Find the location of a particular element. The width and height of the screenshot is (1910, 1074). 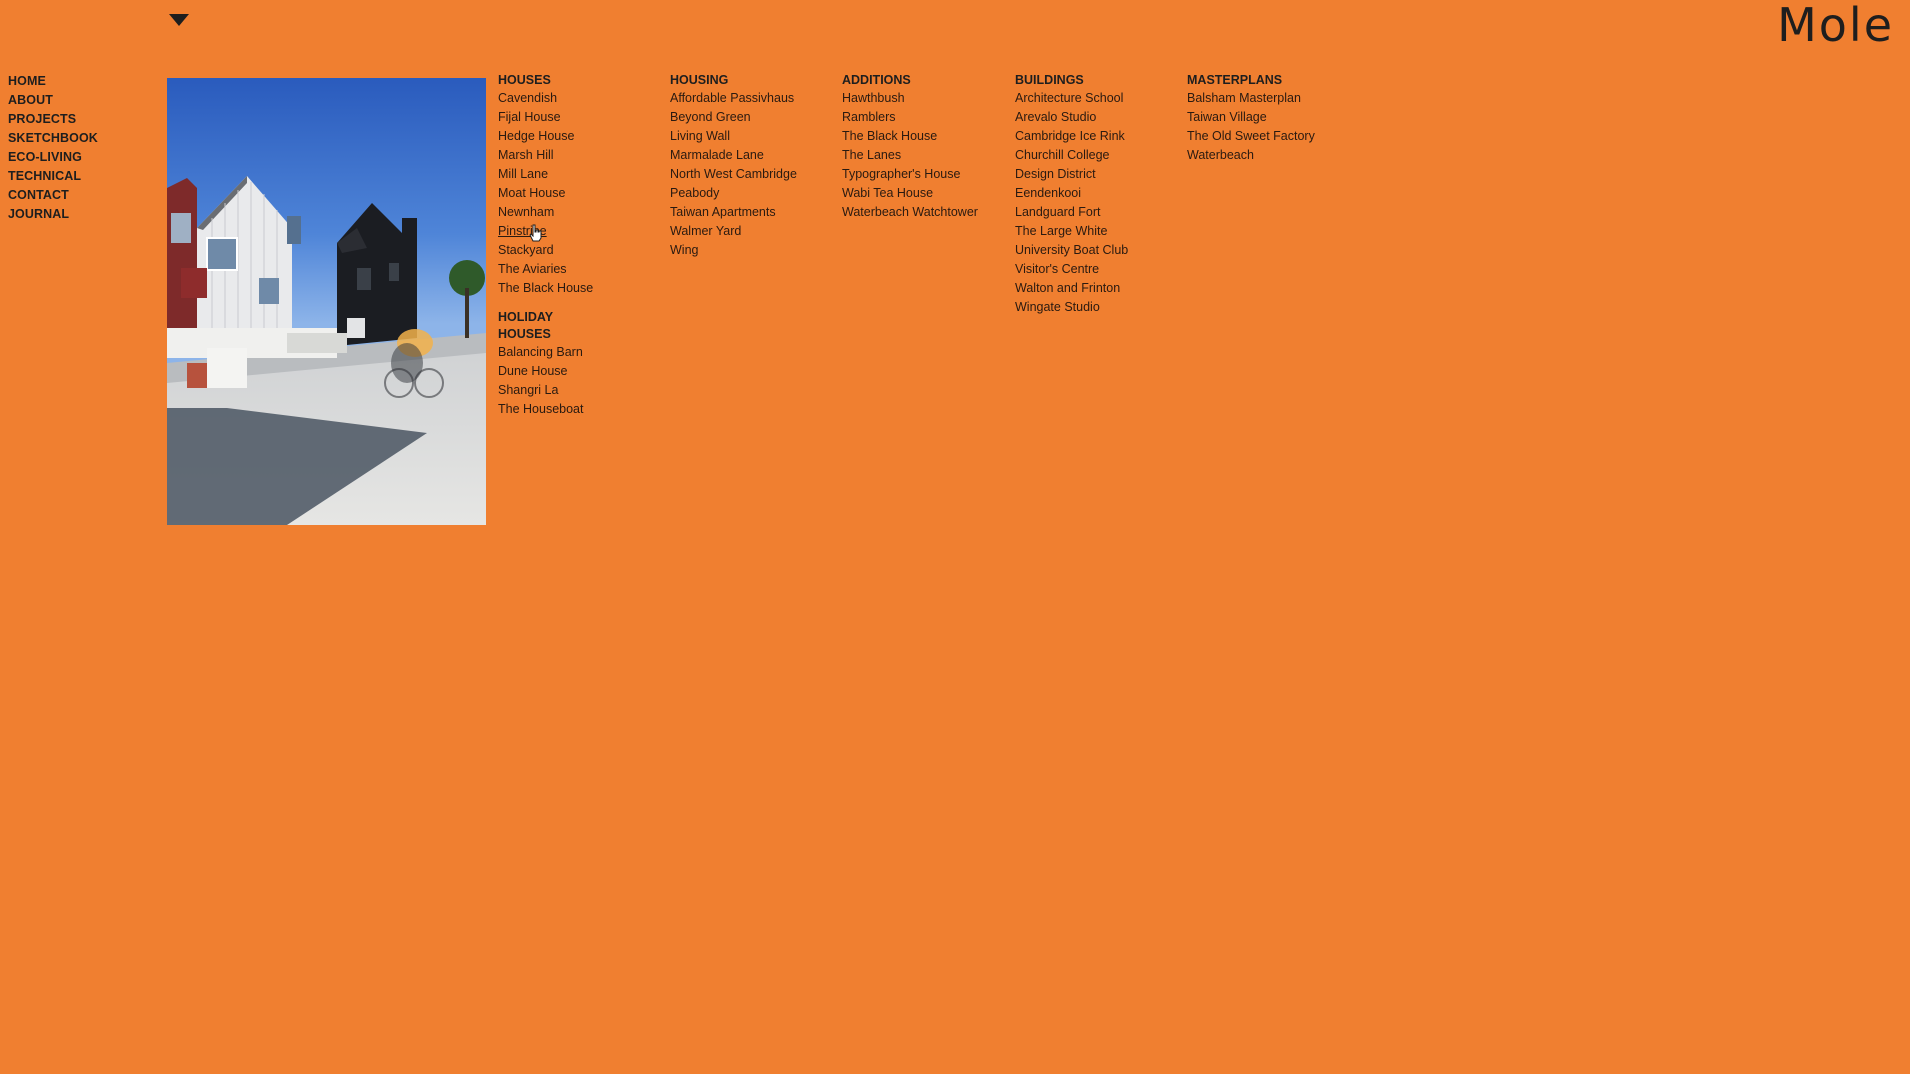

project-link: Arevalo Studio is located at coordinates (1071, 117).